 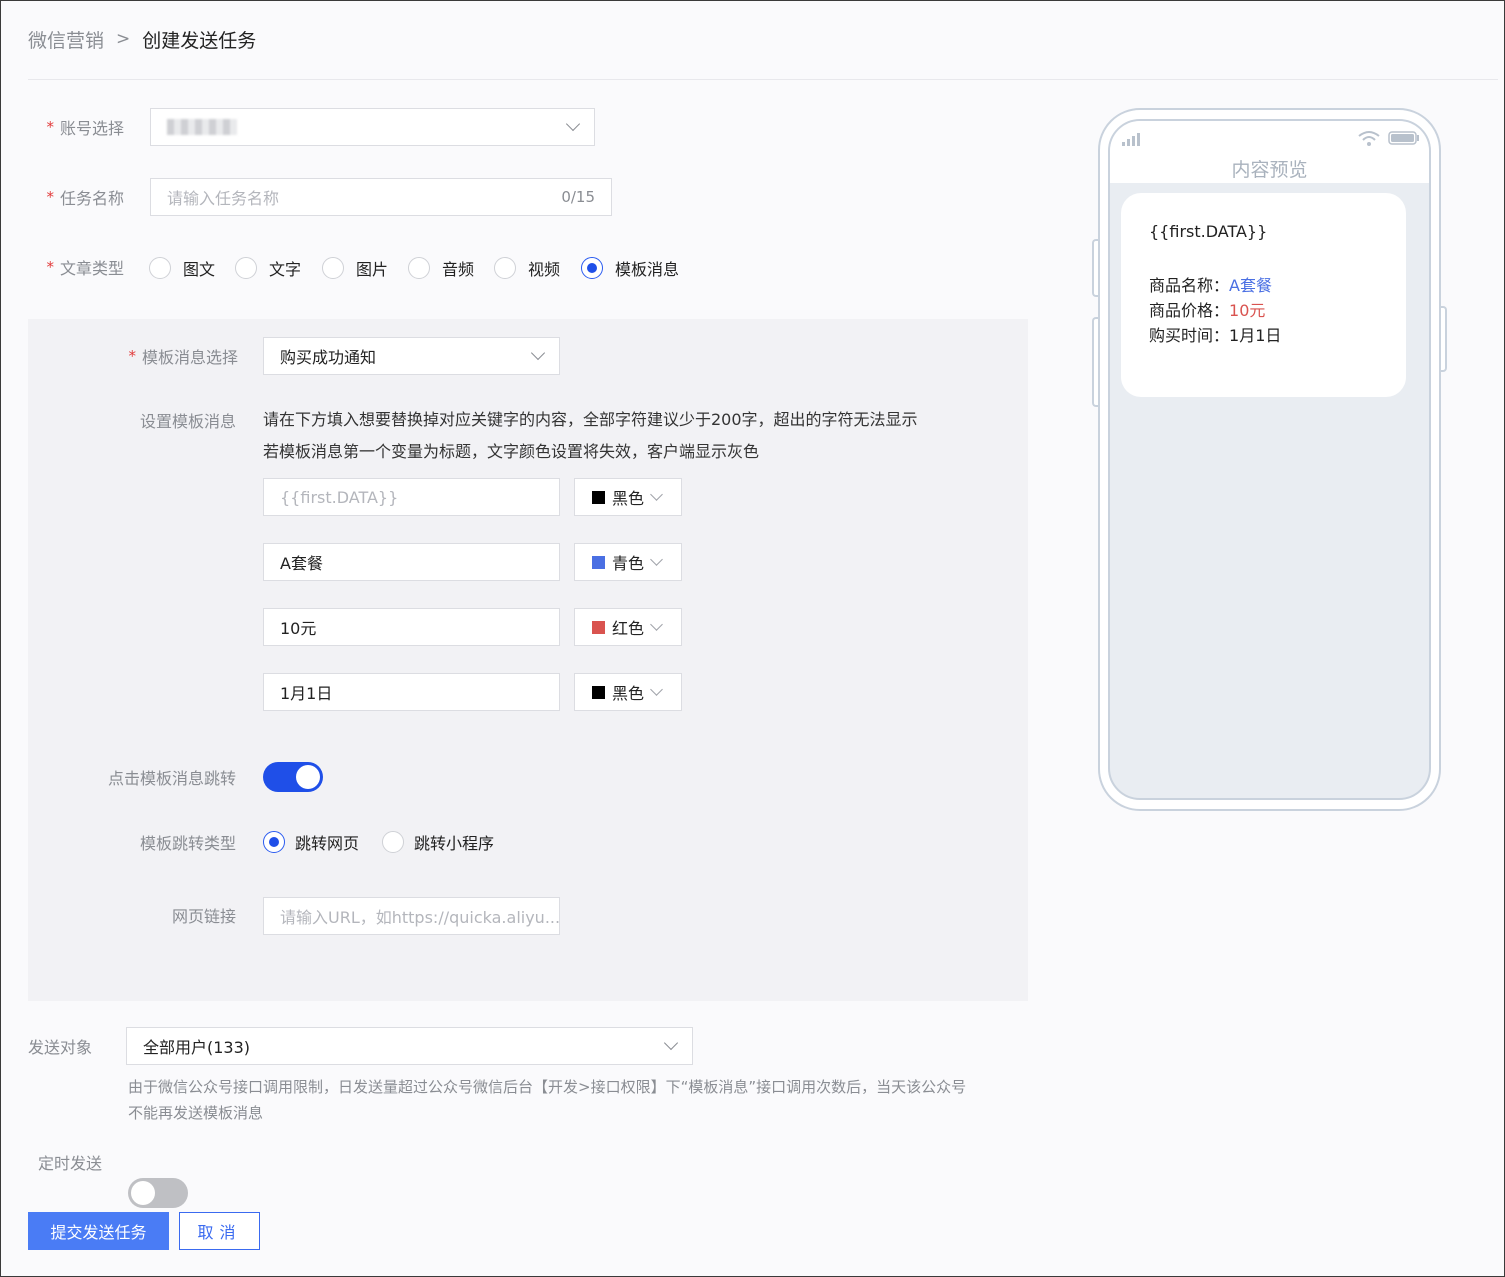 What do you see at coordinates (182, 268) in the screenshot?
I see `article-type-radio-tuwen: 图文` at bounding box center [182, 268].